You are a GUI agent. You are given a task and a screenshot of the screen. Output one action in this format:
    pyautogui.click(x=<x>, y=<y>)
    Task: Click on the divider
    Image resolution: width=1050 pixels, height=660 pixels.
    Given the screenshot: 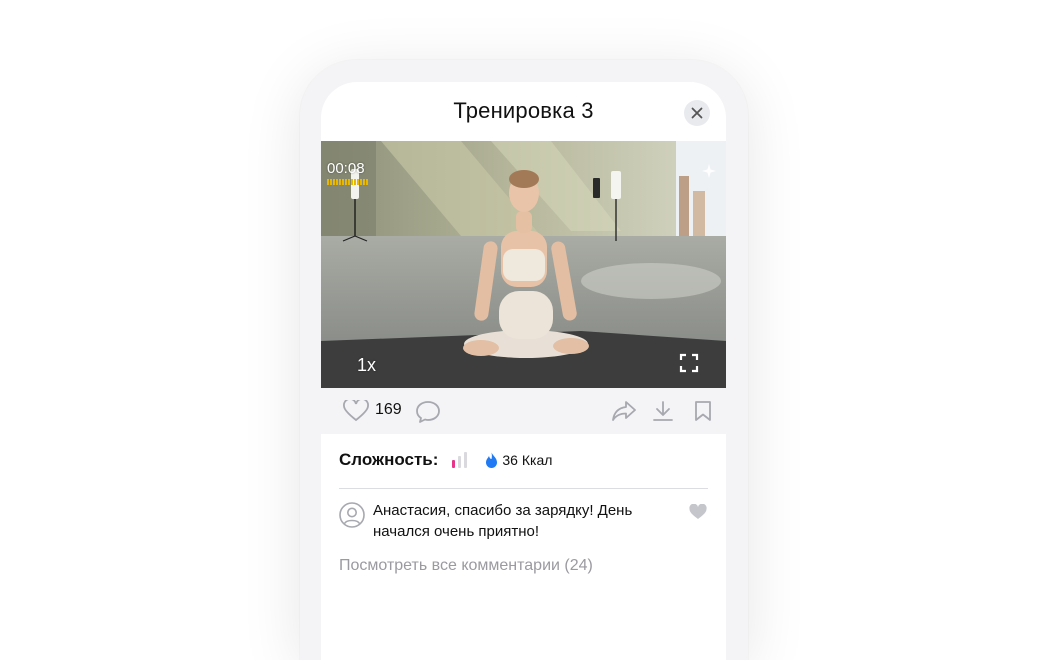 What is the action you would take?
    pyautogui.click(x=523, y=488)
    